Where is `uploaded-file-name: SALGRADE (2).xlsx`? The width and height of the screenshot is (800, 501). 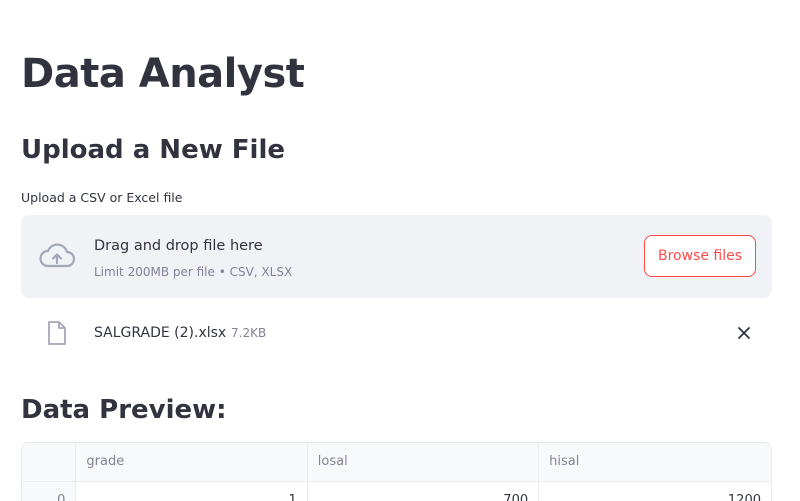
uploaded-file-name: SALGRADE (2).xlsx is located at coordinates (160, 333).